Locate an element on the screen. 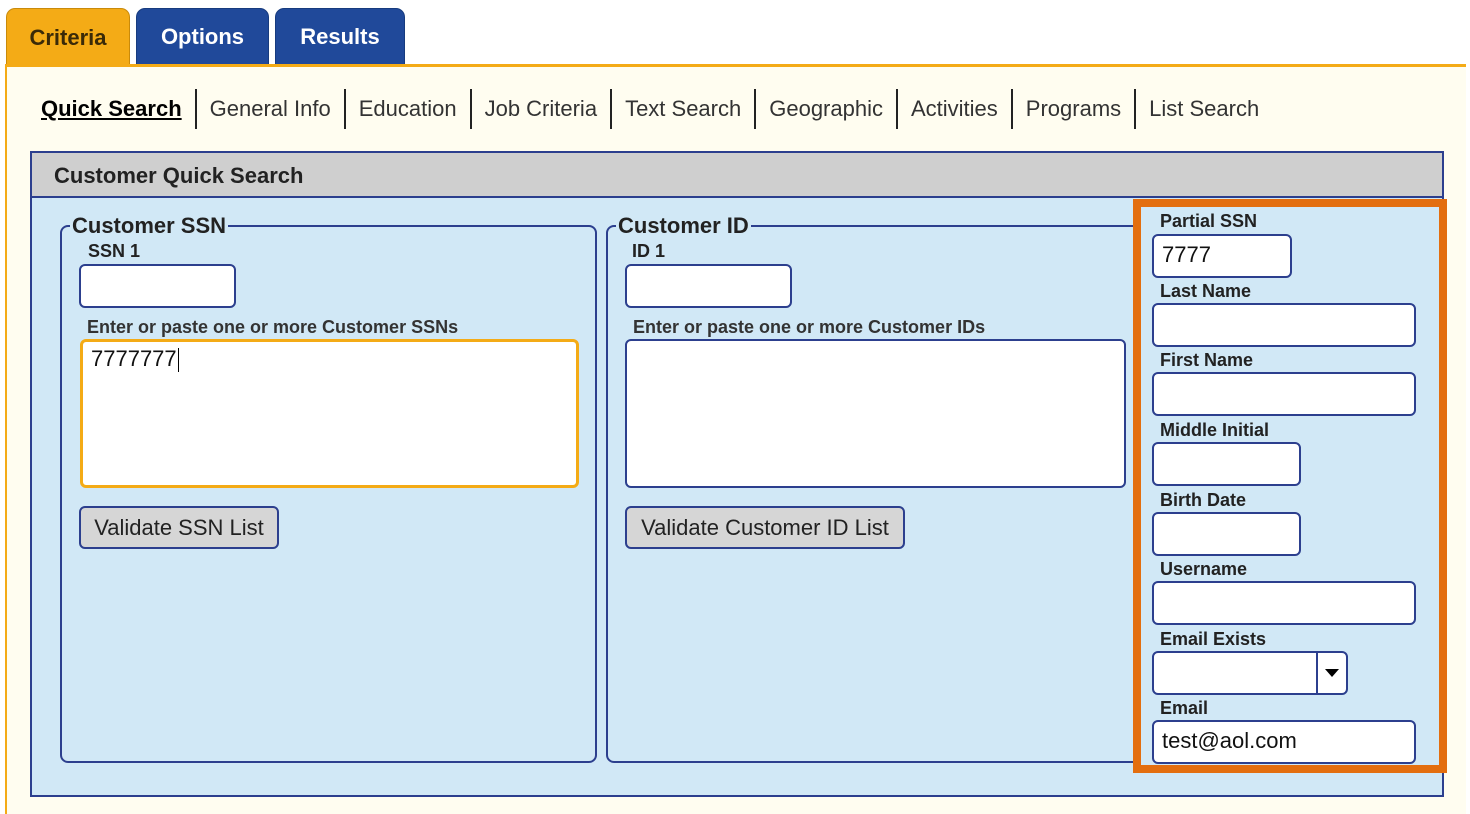  subnav-geographic: Geographic is located at coordinates (827, 109).